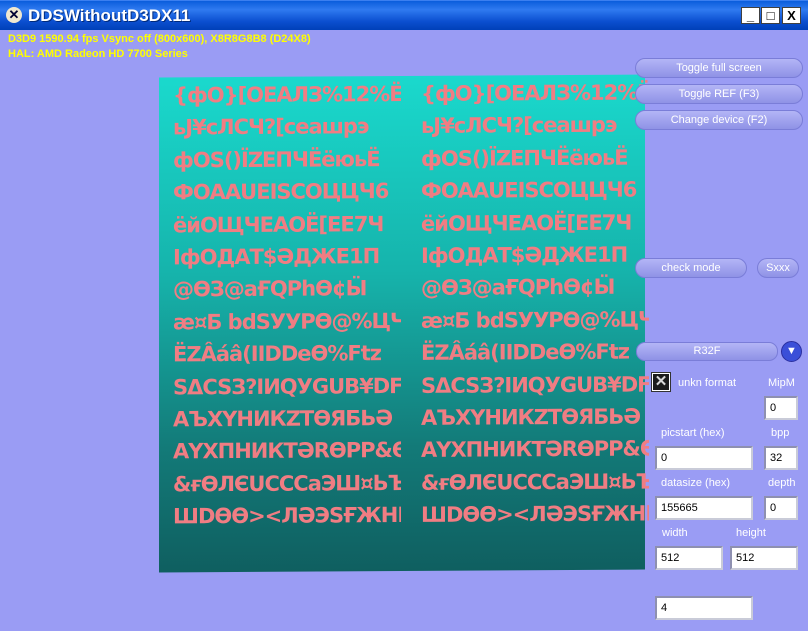 The height and width of the screenshot is (631, 808). Describe the element at coordinates (781, 508) in the screenshot. I see `depth-field: 0` at that location.